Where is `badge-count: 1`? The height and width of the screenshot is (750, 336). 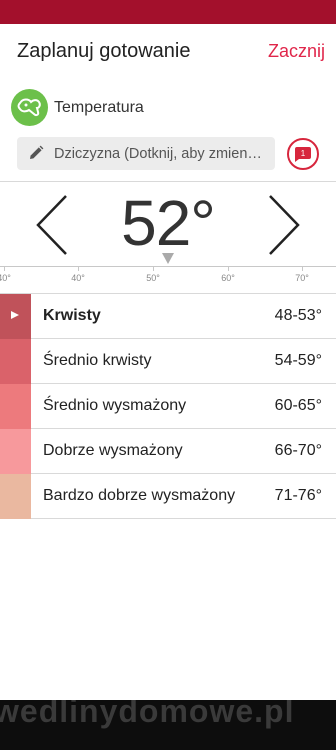 badge-count: 1 is located at coordinates (303, 153).